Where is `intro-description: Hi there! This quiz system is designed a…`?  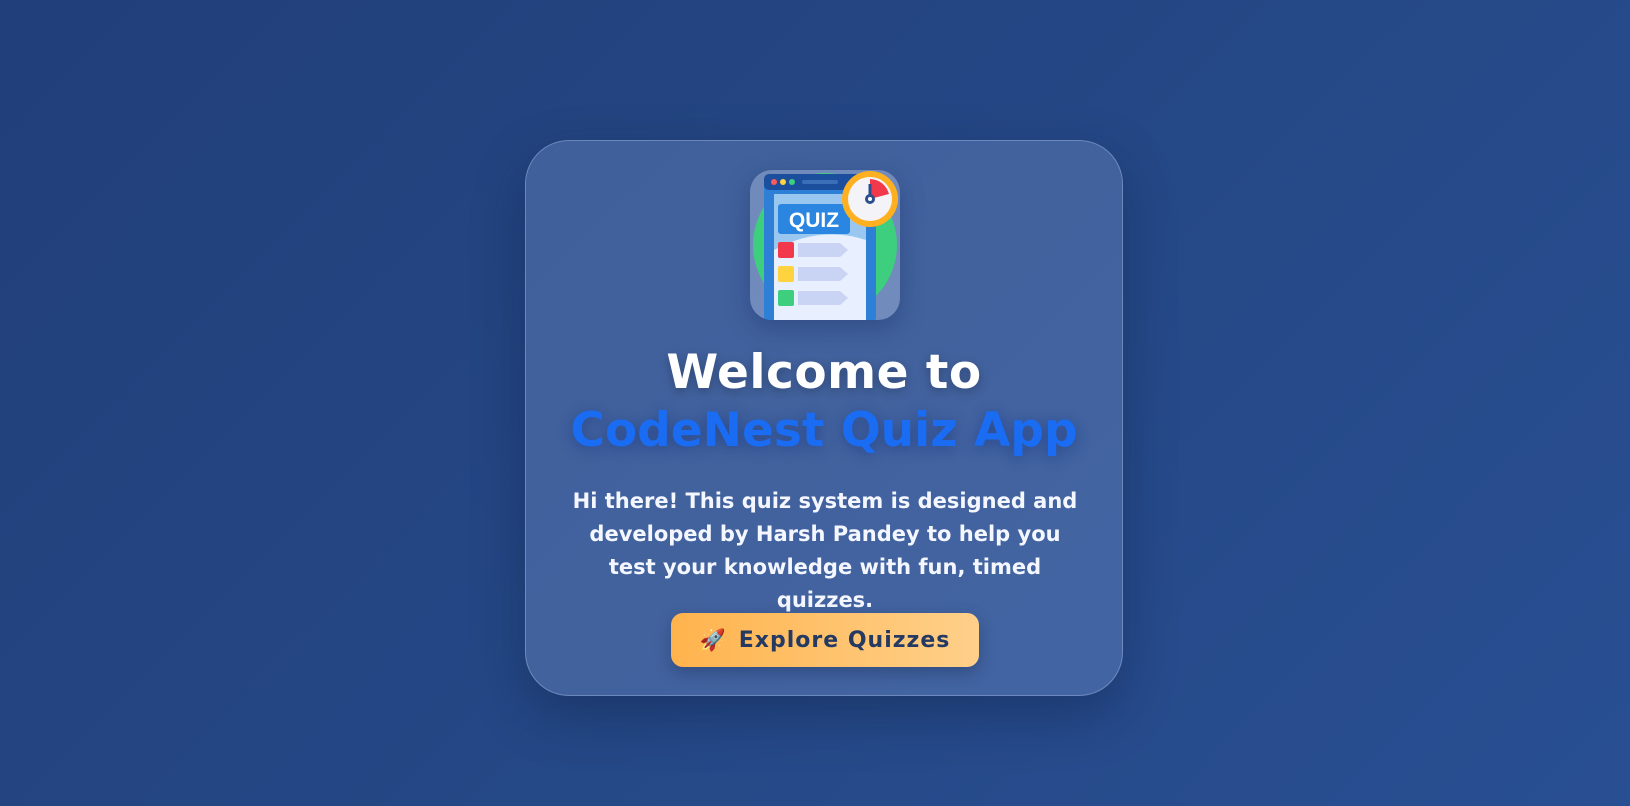
intro-description: Hi there! This quiz system is designed a… is located at coordinates (825, 550).